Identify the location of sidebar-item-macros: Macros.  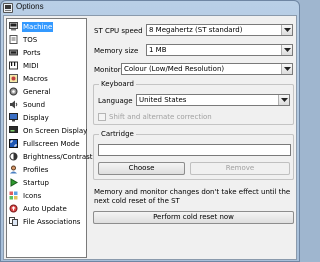
(46, 78).